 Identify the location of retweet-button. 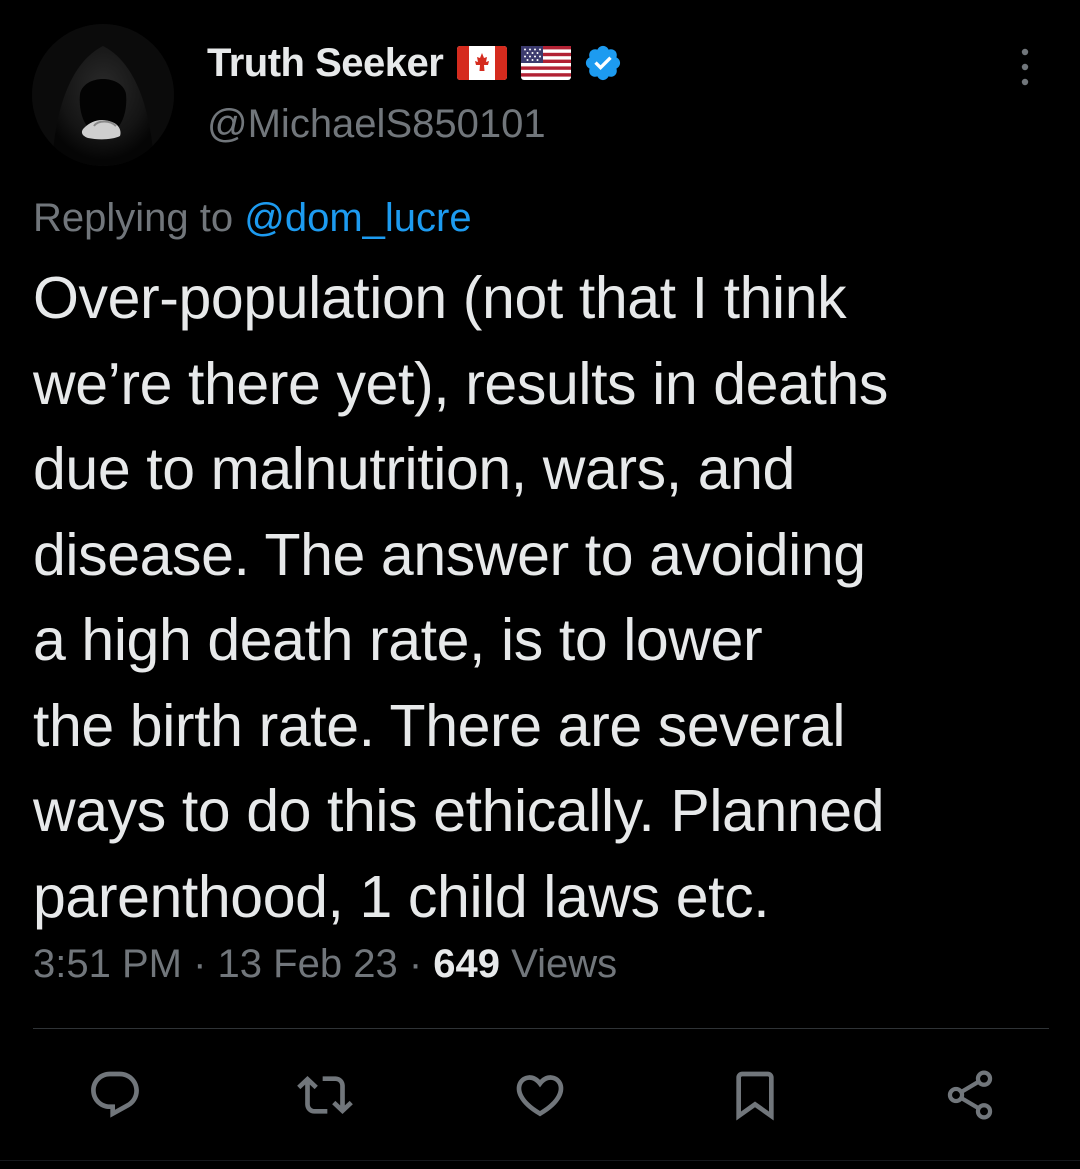
(325, 1095).